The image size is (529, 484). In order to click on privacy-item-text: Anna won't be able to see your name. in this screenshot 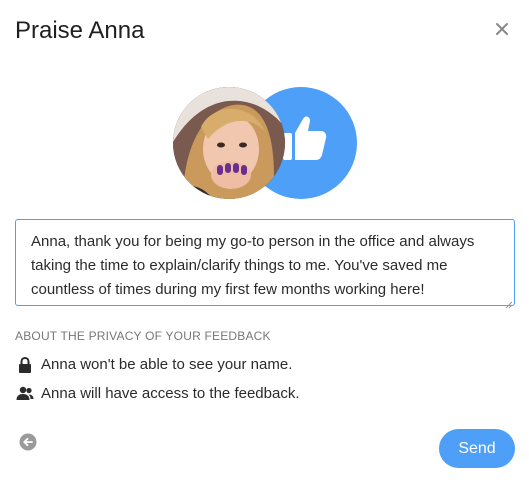, I will do `click(167, 364)`.